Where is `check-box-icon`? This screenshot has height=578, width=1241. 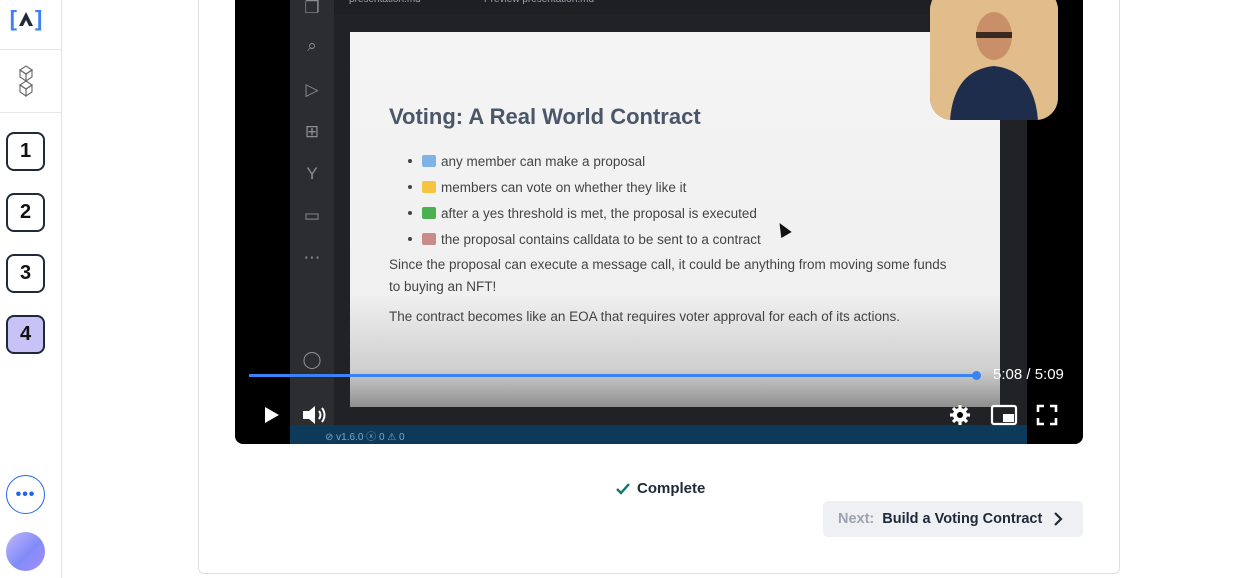 check-box-icon is located at coordinates (429, 213).